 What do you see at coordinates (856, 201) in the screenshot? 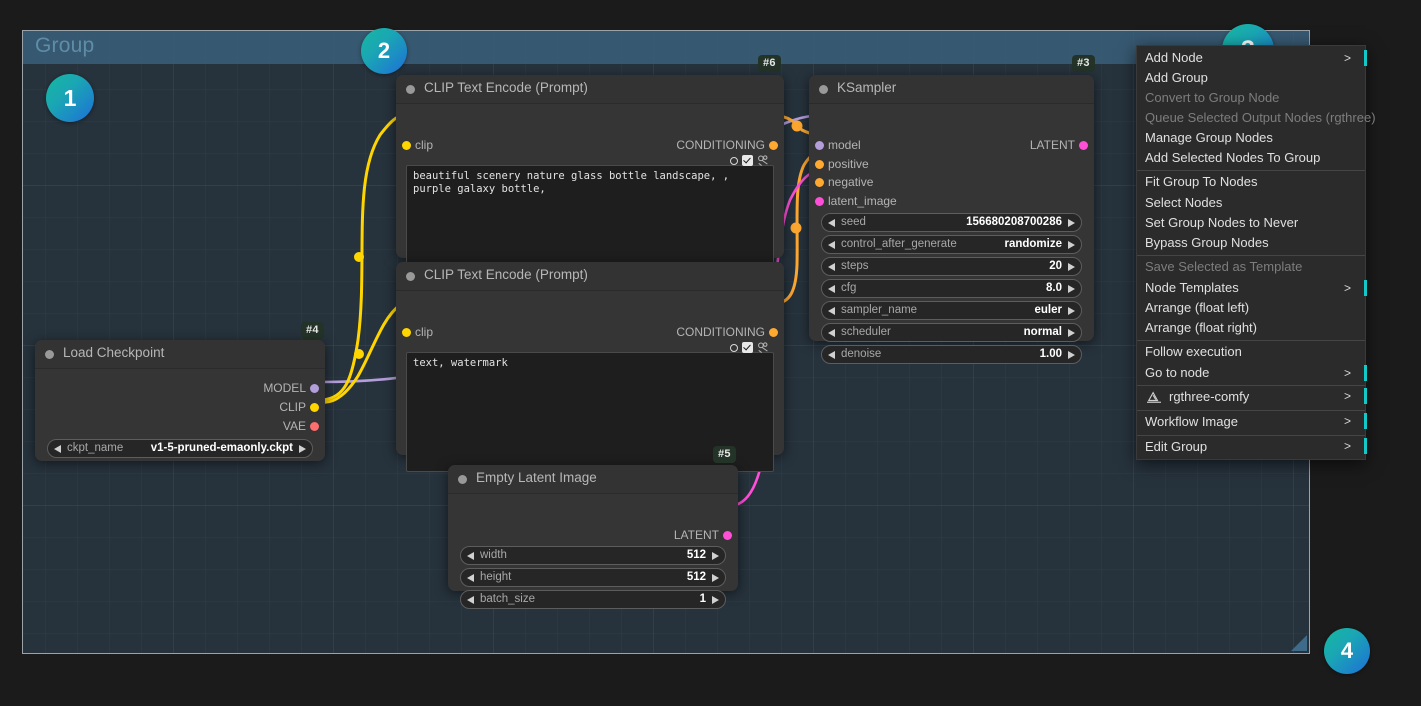
I see `input-slot-latent-image: latent_image` at bounding box center [856, 201].